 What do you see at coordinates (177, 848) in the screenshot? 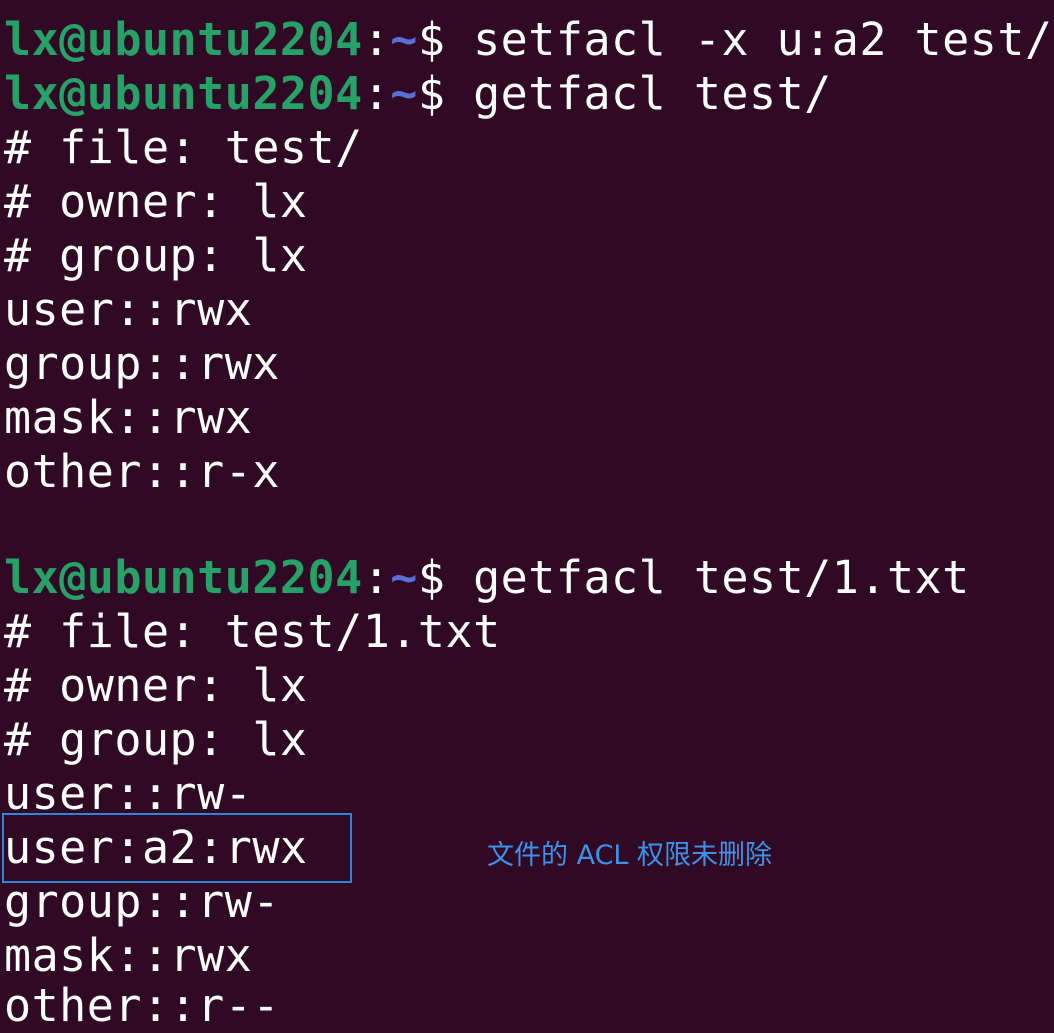
I see `annotation-highlight-box` at bounding box center [177, 848].